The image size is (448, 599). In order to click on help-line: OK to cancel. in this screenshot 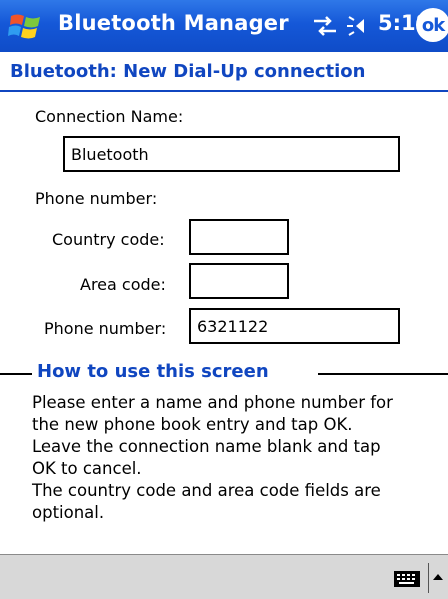, I will do `click(87, 468)`.